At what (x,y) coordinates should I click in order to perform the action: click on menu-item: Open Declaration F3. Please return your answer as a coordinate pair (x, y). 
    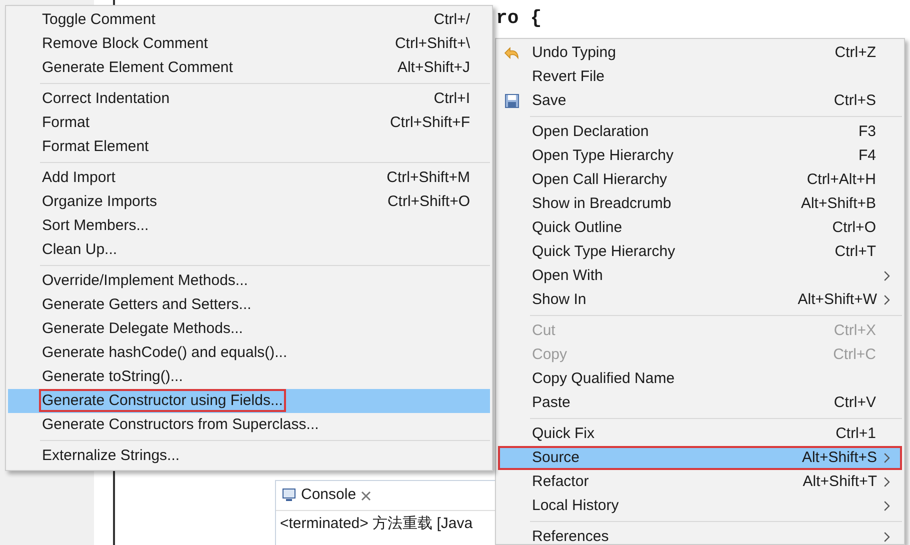
    Looking at the image, I should click on (700, 132).